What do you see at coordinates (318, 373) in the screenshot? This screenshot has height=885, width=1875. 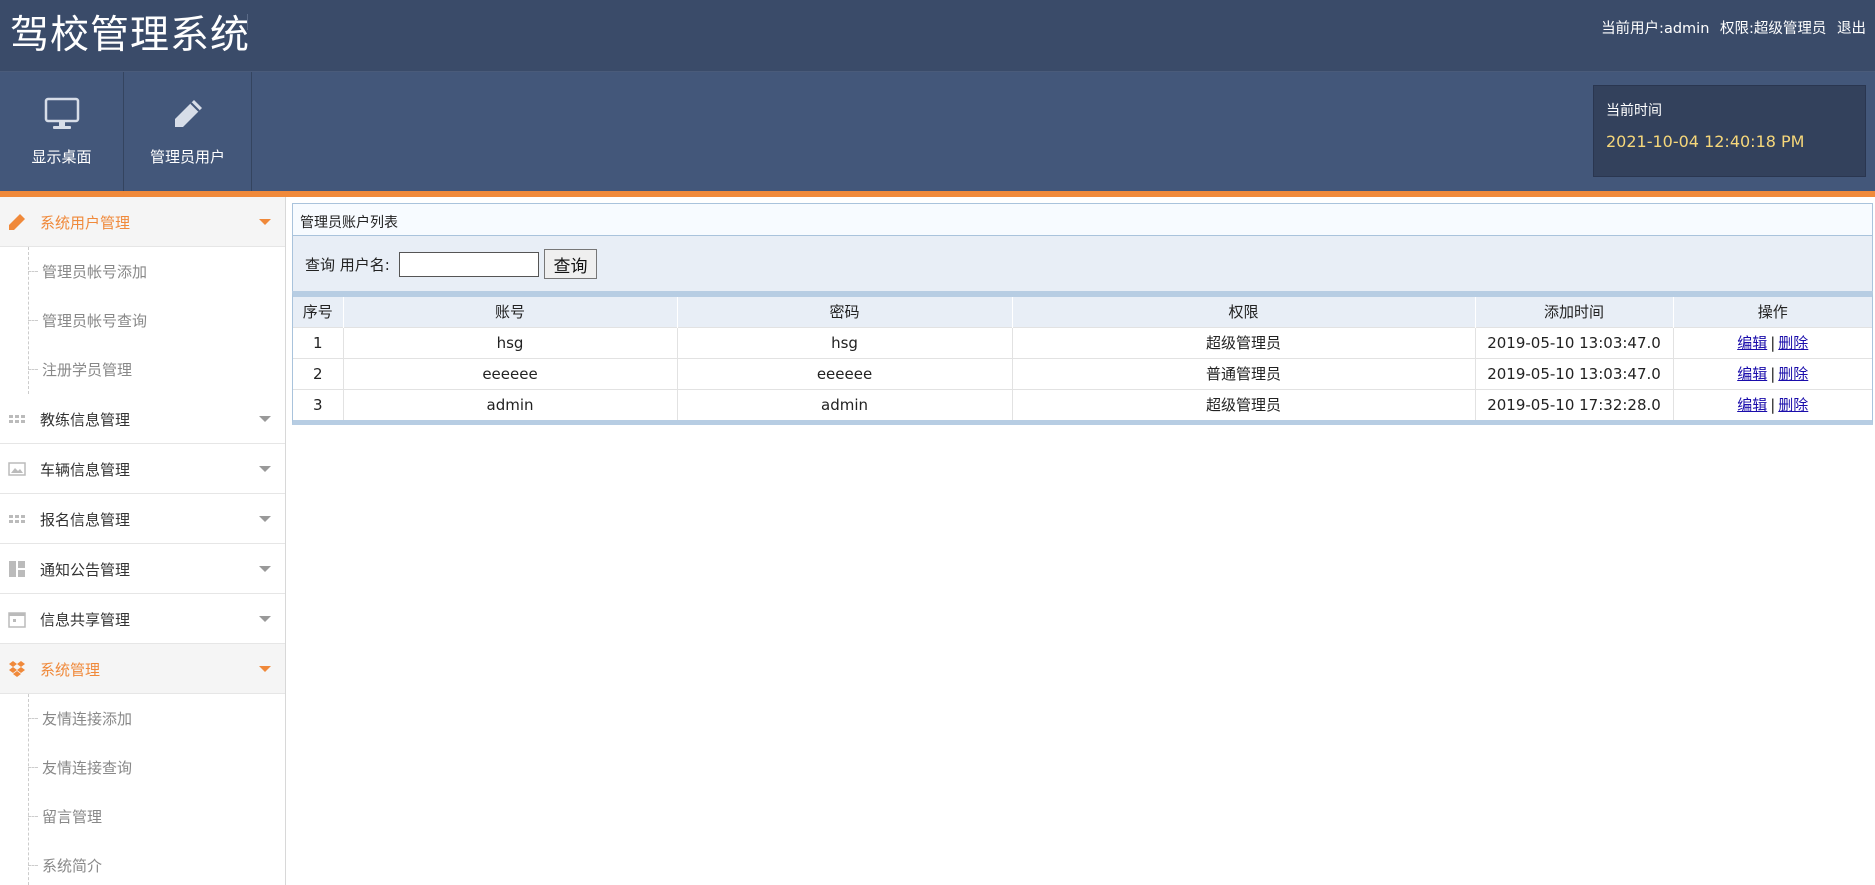 I see `cell-index: 2` at bounding box center [318, 373].